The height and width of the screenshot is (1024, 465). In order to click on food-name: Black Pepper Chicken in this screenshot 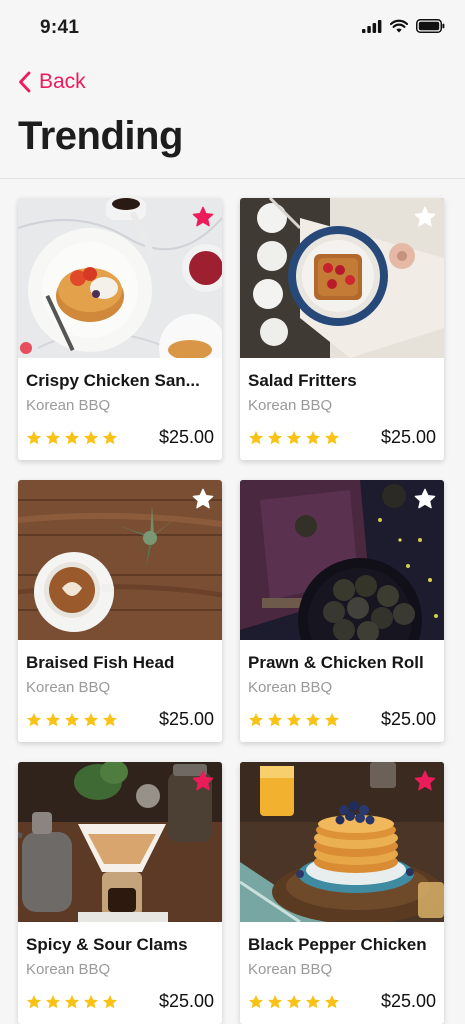, I will do `click(337, 944)`.